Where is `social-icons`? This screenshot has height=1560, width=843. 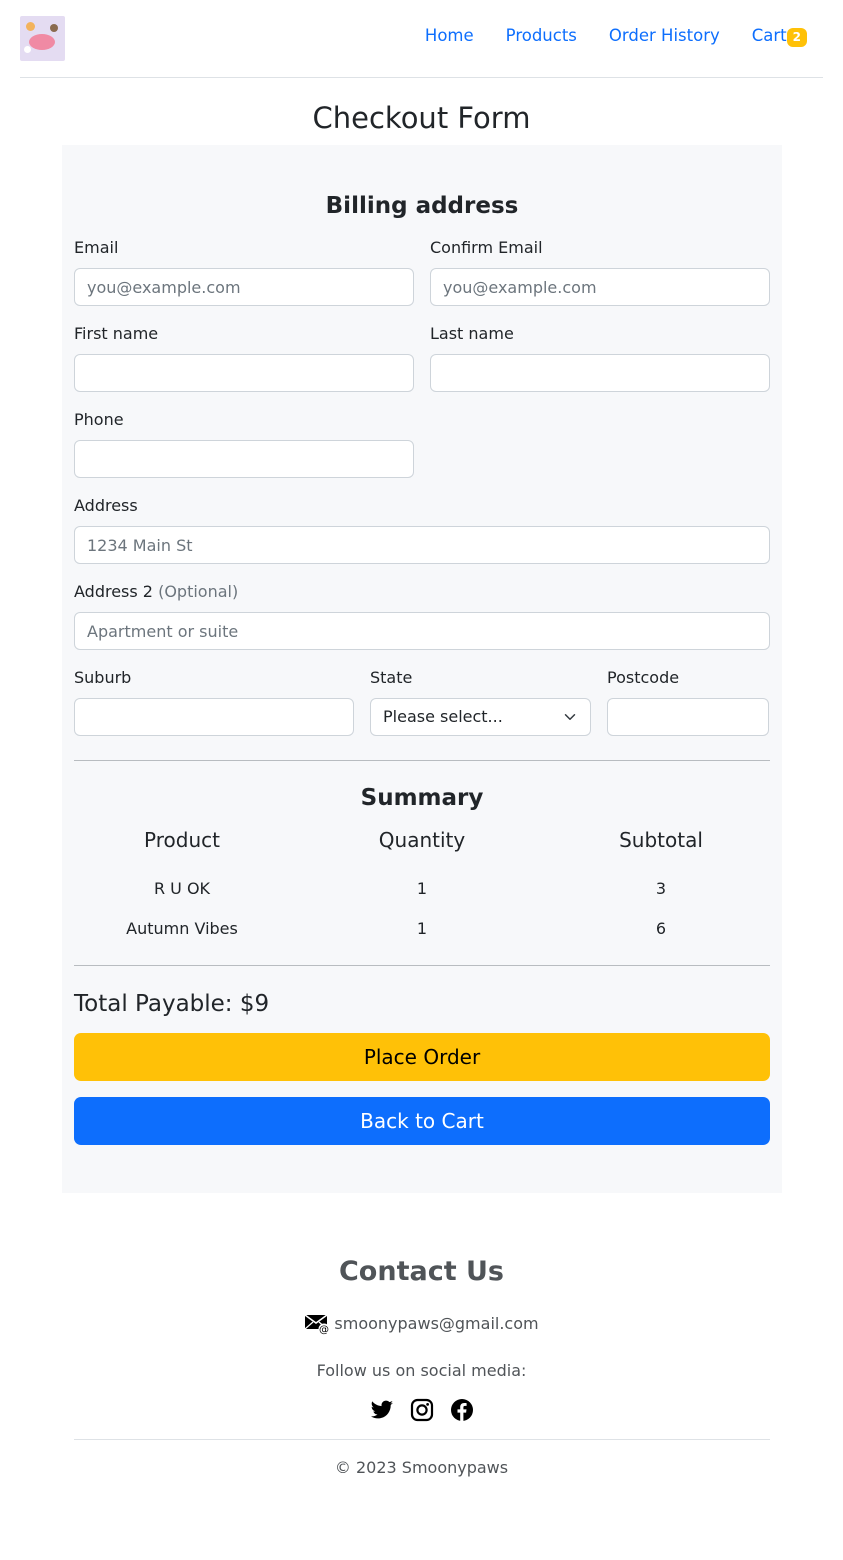 social-icons is located at coordinates (421, 1410).